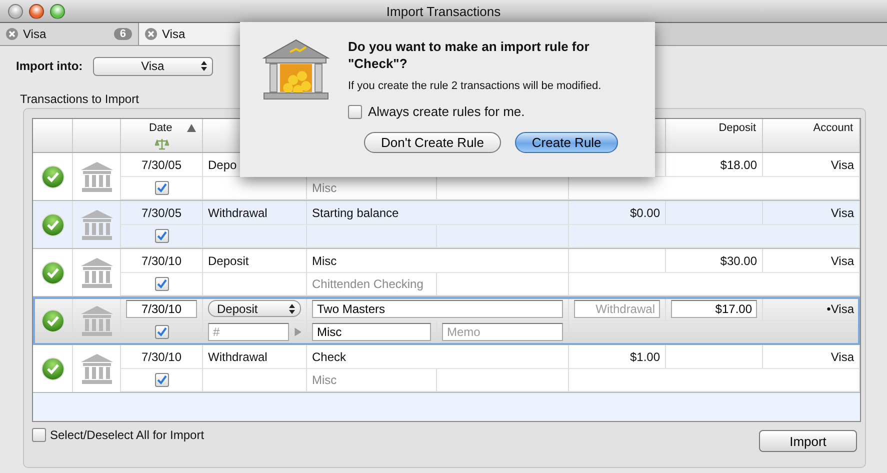 The width and height of the screenshot is (887, 473). Describe the element at coordinates (808, 441) in the screenshot. I see `import-button: Import` at that location.